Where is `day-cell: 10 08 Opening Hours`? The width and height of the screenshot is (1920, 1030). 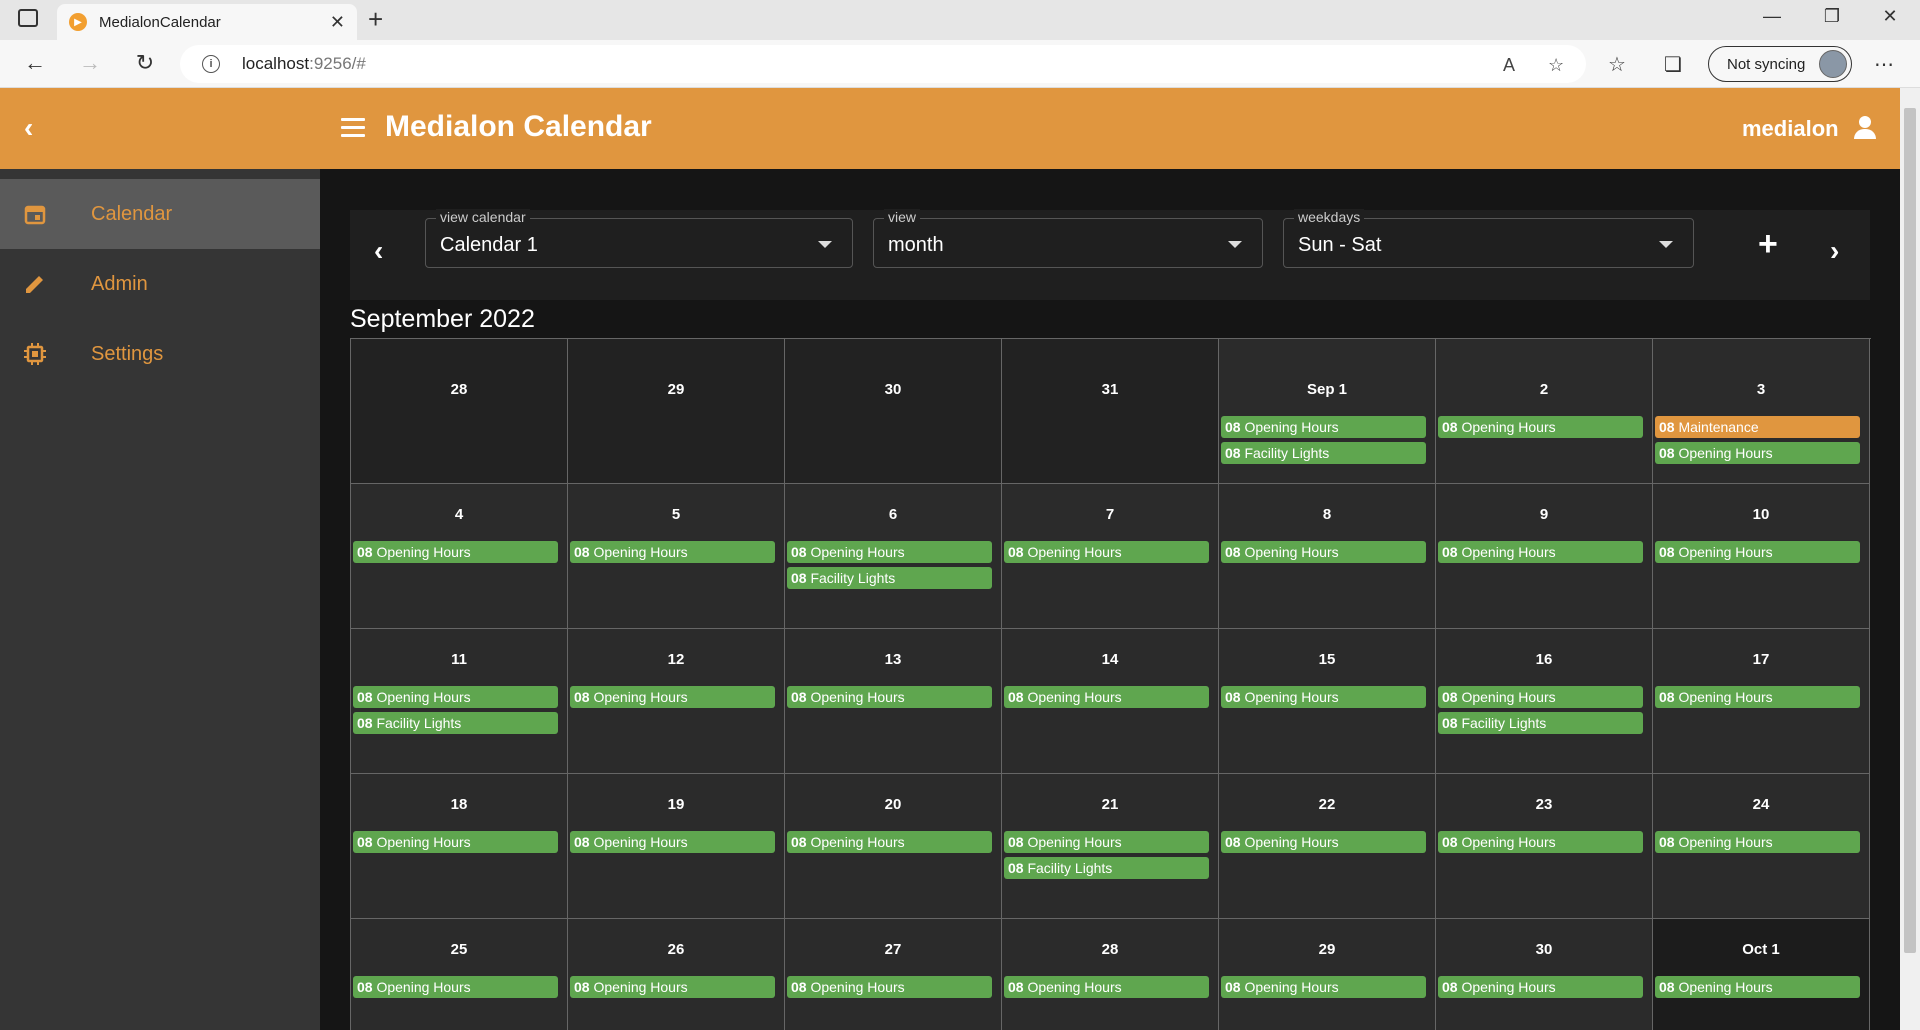 day-cell: 10 08 Opening Hours is located at coordinates (1761, 556).